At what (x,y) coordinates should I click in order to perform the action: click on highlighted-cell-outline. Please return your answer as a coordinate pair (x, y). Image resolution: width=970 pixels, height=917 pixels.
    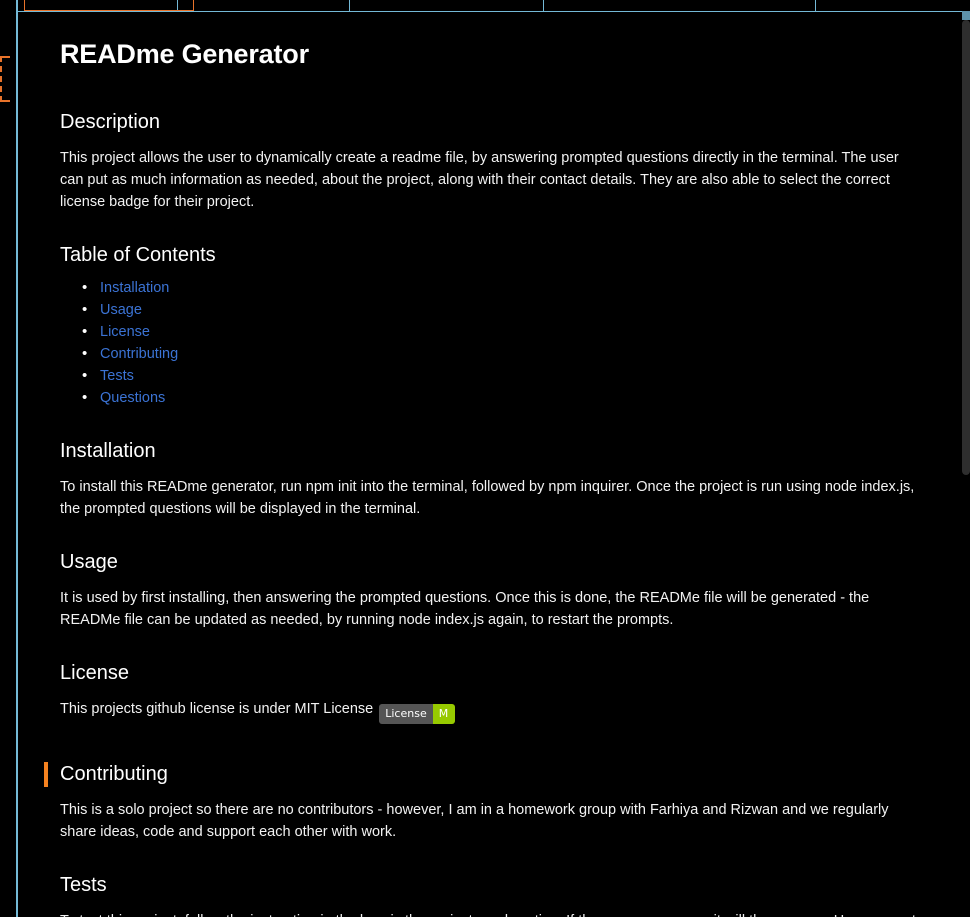
    Looking at the image, I should click on (109, 5).